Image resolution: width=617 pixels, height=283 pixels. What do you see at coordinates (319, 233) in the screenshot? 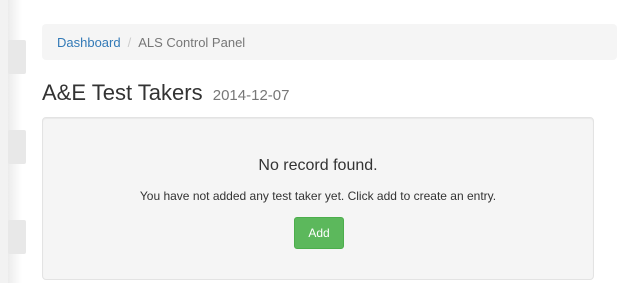
I see `add-button: Add` at bounding box center [319, 233].